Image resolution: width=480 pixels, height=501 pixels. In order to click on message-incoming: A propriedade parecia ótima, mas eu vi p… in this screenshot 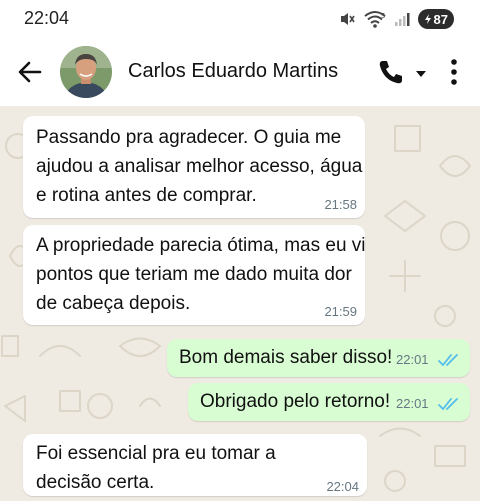, I will do `click(194, 275)`.